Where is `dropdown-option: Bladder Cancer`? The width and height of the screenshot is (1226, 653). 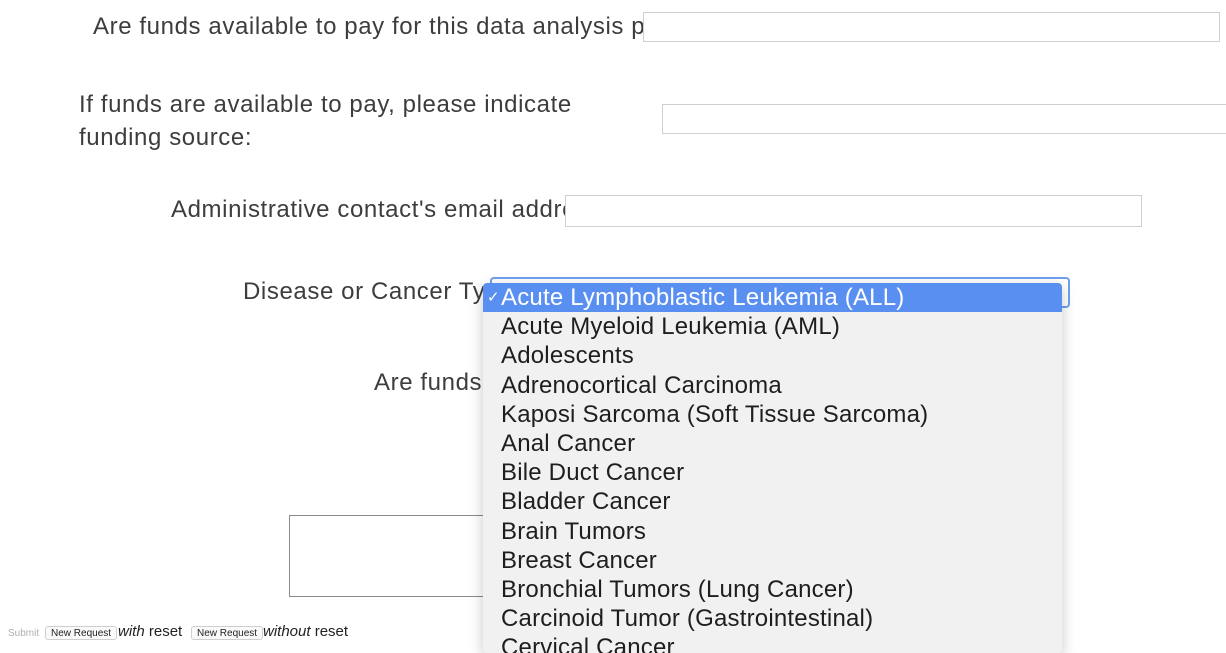
dropdown-option: Bladder Cancer is located at coordinates (772, 501).